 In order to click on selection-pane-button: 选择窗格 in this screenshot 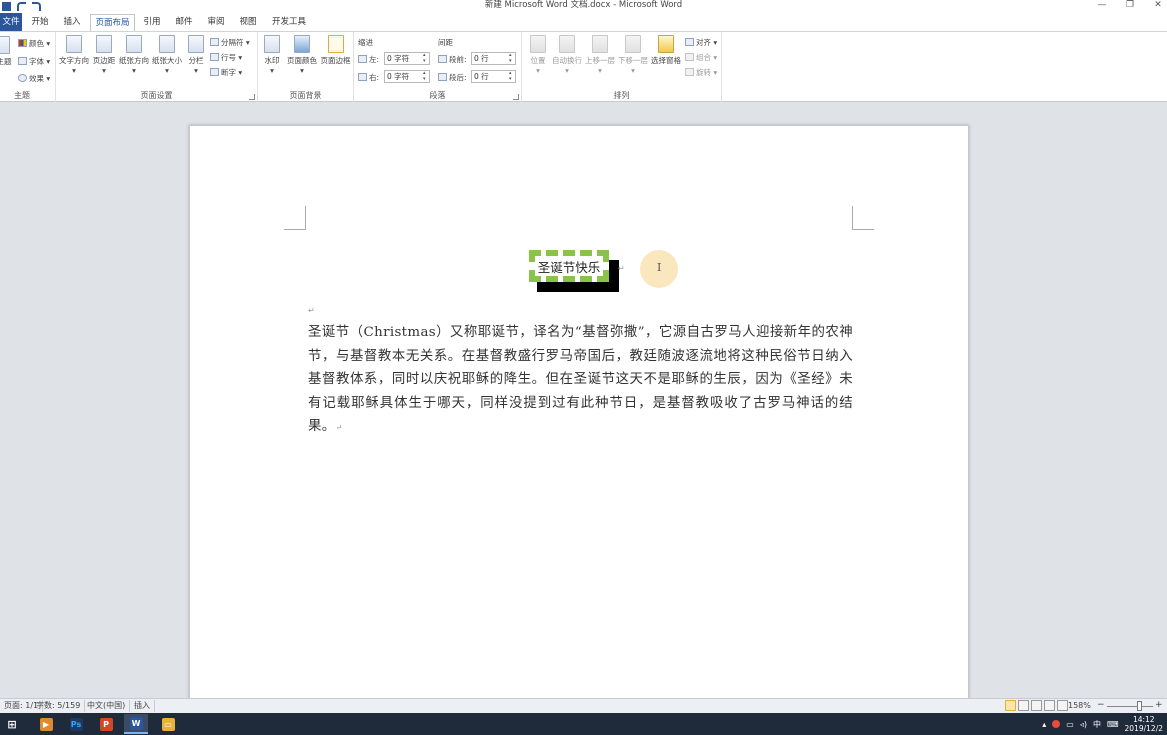, I will do `click(666, 50)`.